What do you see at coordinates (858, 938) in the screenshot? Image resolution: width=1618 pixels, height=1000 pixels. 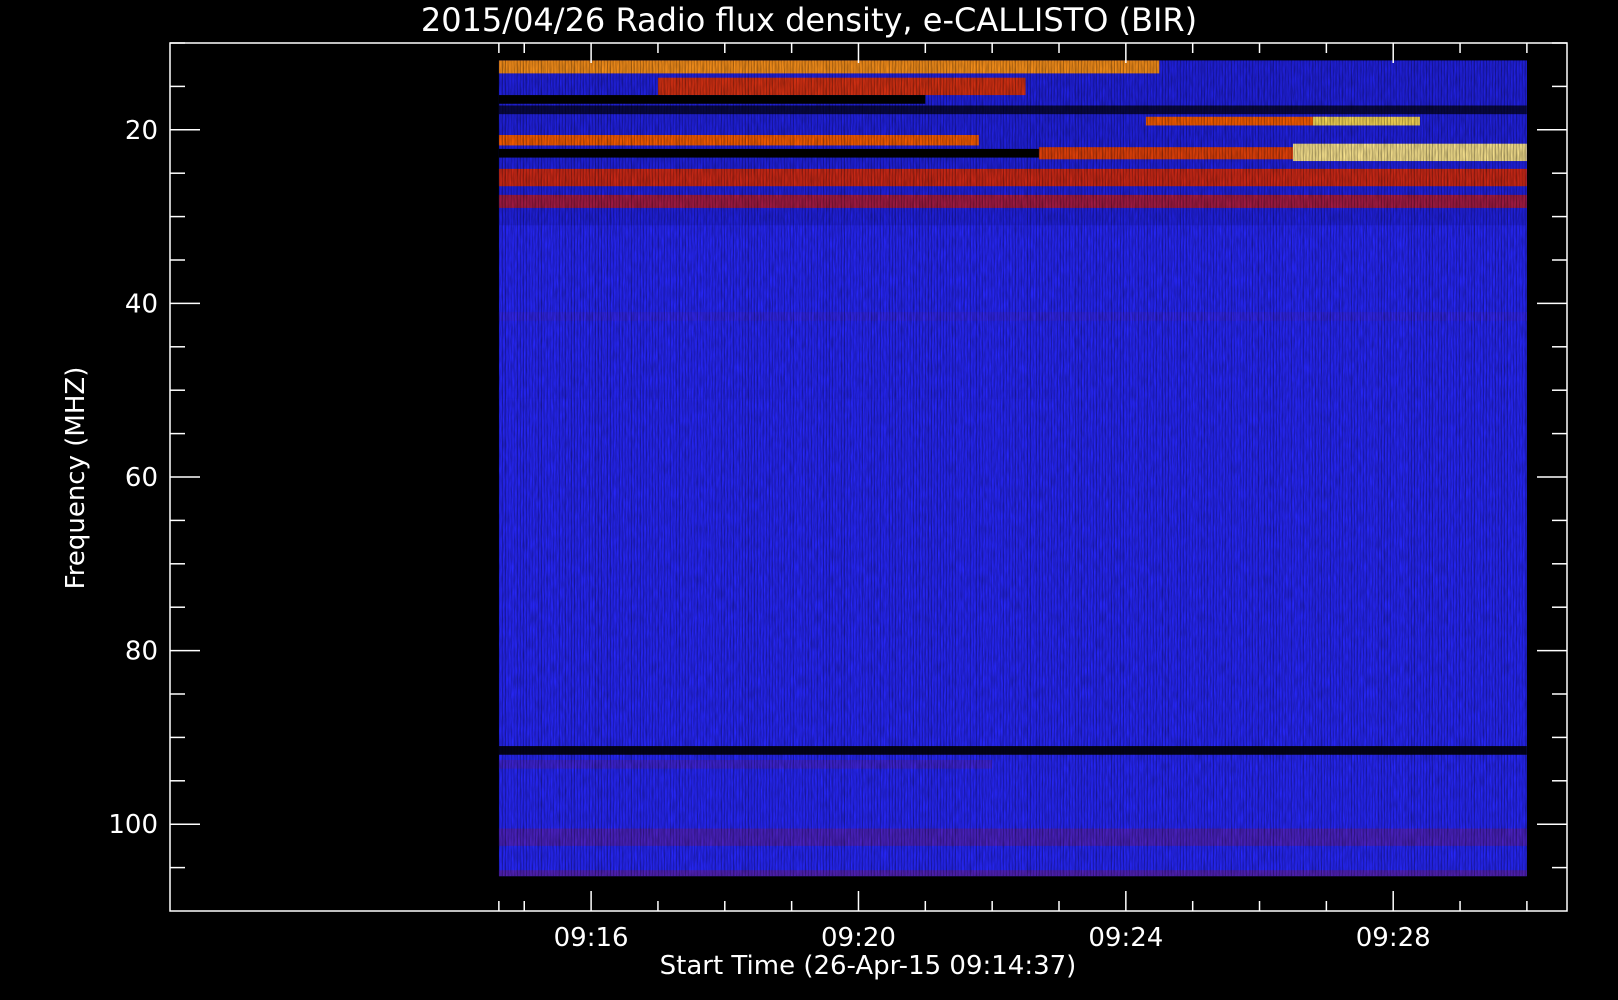 I see `x-tick-label: 09:20` at bounding box center [858, 938].